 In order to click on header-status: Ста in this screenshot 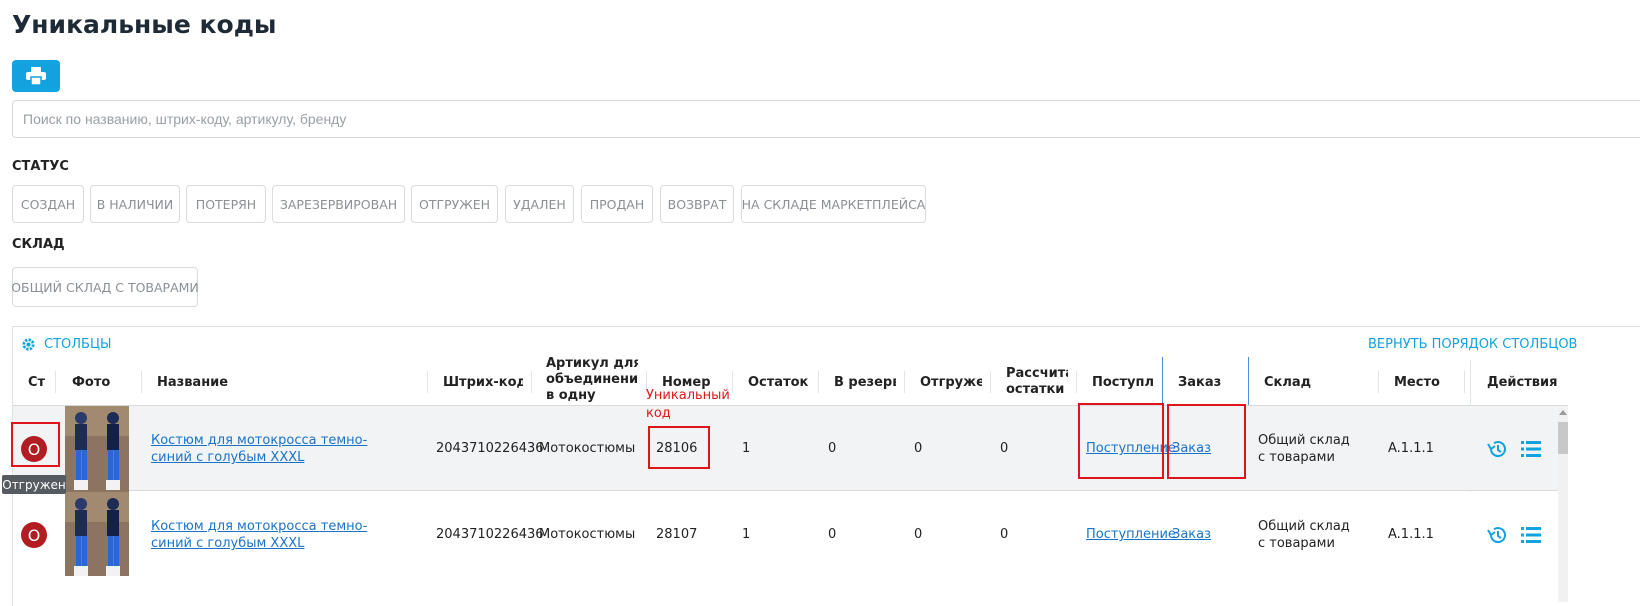, I will do `click(36, 382)`.